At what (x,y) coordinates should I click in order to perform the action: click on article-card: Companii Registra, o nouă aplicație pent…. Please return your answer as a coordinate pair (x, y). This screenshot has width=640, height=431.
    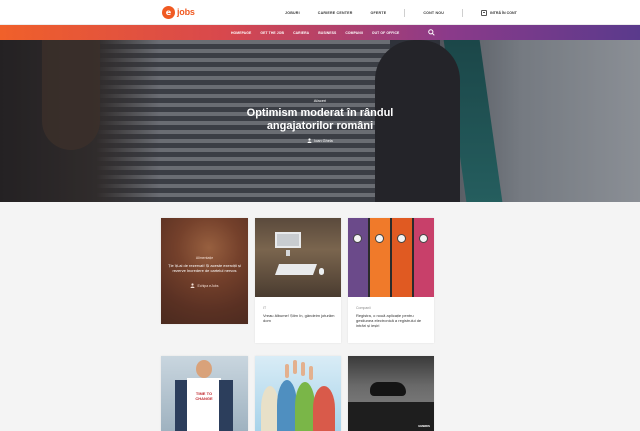
    Looking at the image, I should click on (391, 280).